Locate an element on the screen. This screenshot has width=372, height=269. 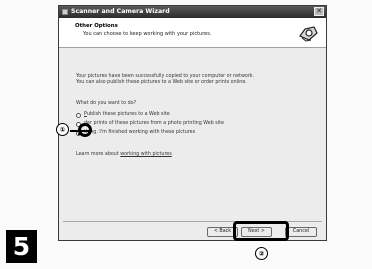
camera-icon is located at coordinates (308, 33).